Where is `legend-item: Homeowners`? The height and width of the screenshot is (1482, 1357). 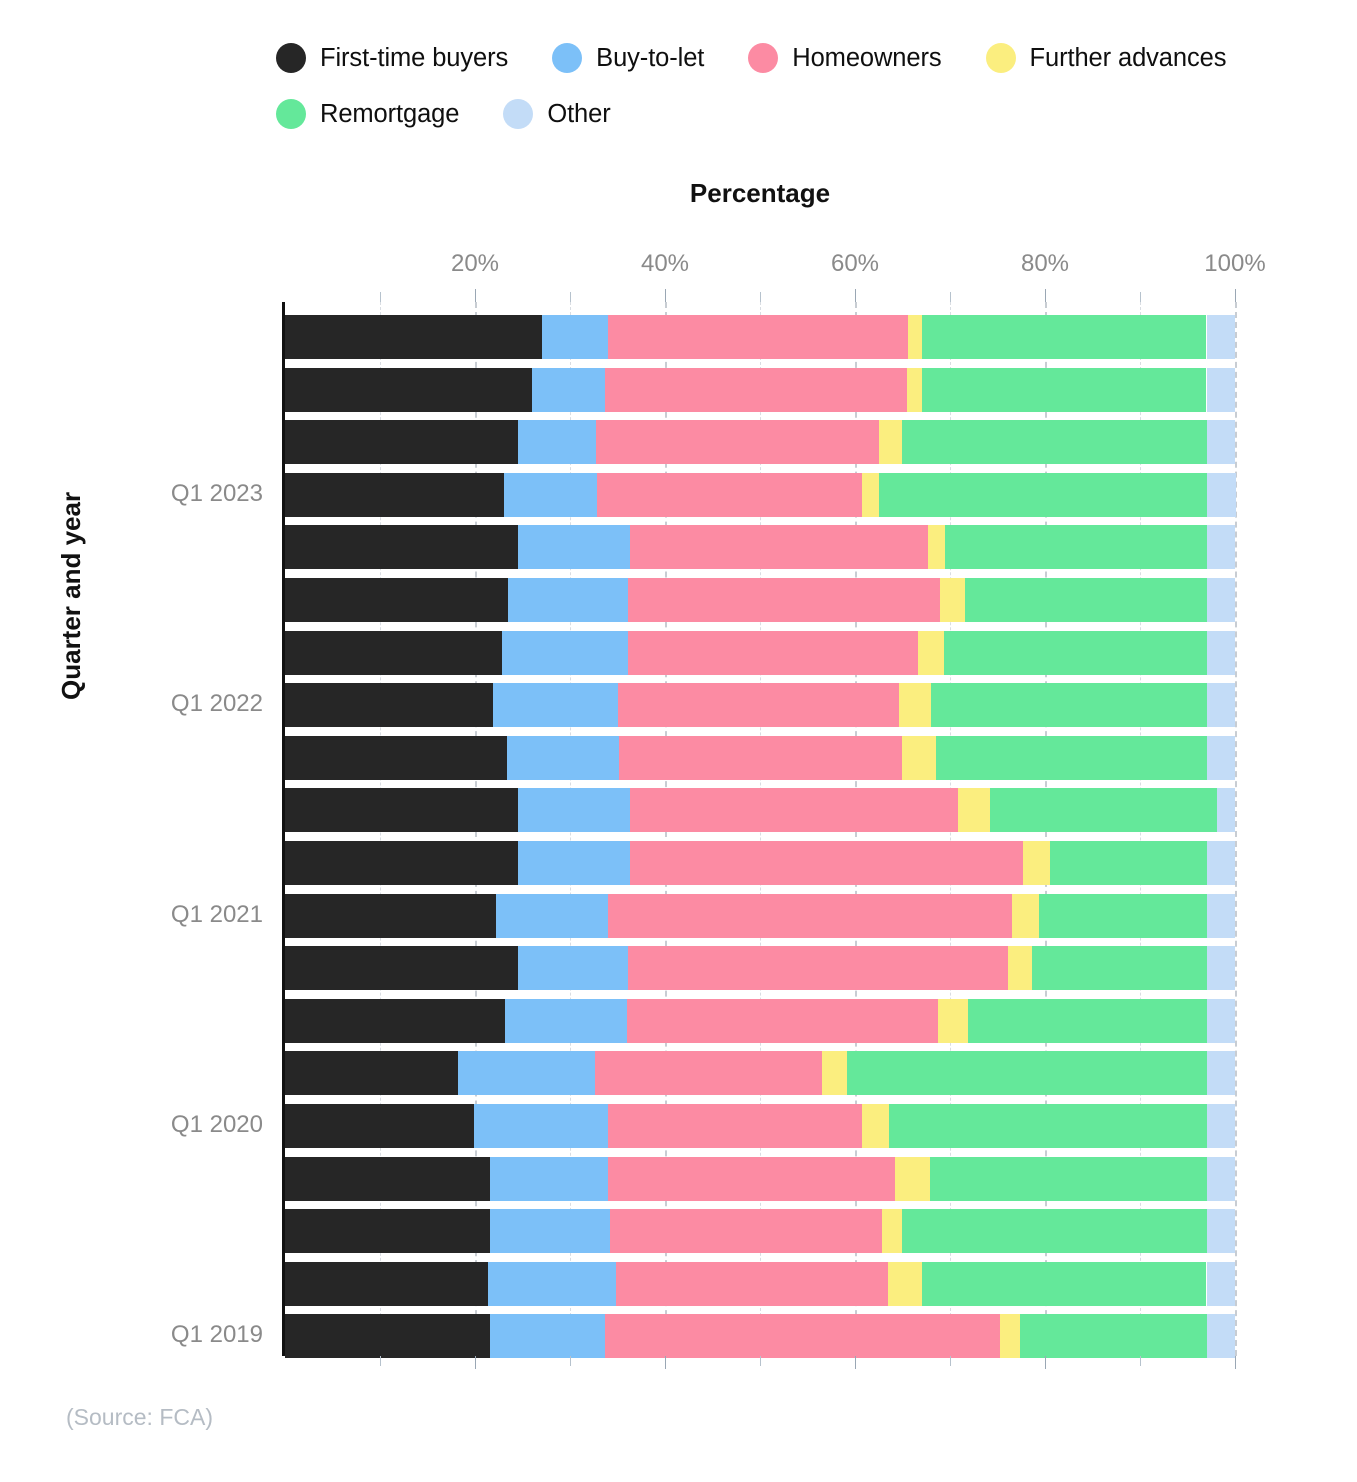 legend-item: Homeowners is located at coordinates (845, 58).